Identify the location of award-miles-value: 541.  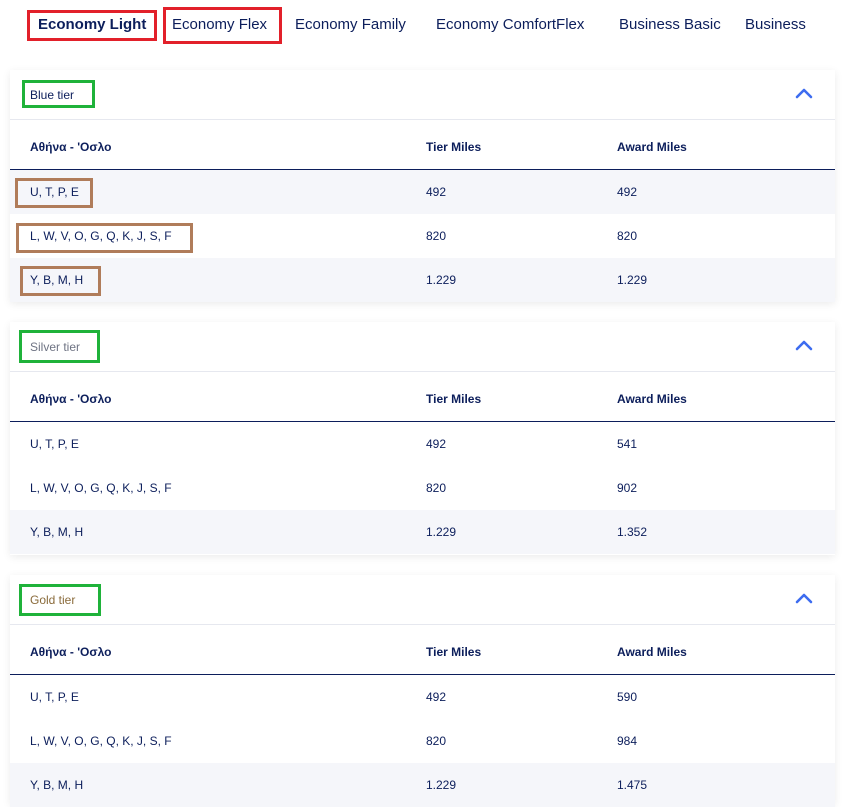
(627, 444).